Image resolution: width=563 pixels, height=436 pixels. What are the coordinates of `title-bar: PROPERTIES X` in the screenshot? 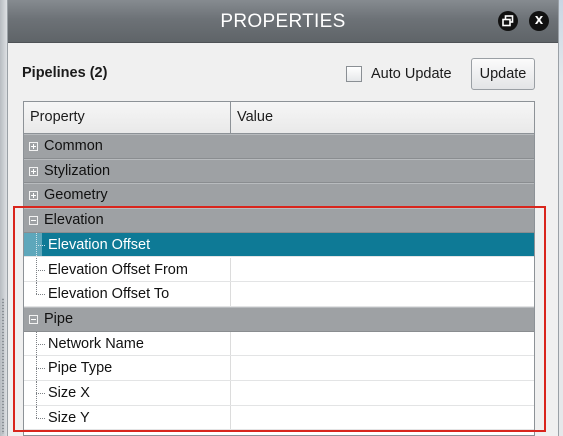 It's located at (283, 21).